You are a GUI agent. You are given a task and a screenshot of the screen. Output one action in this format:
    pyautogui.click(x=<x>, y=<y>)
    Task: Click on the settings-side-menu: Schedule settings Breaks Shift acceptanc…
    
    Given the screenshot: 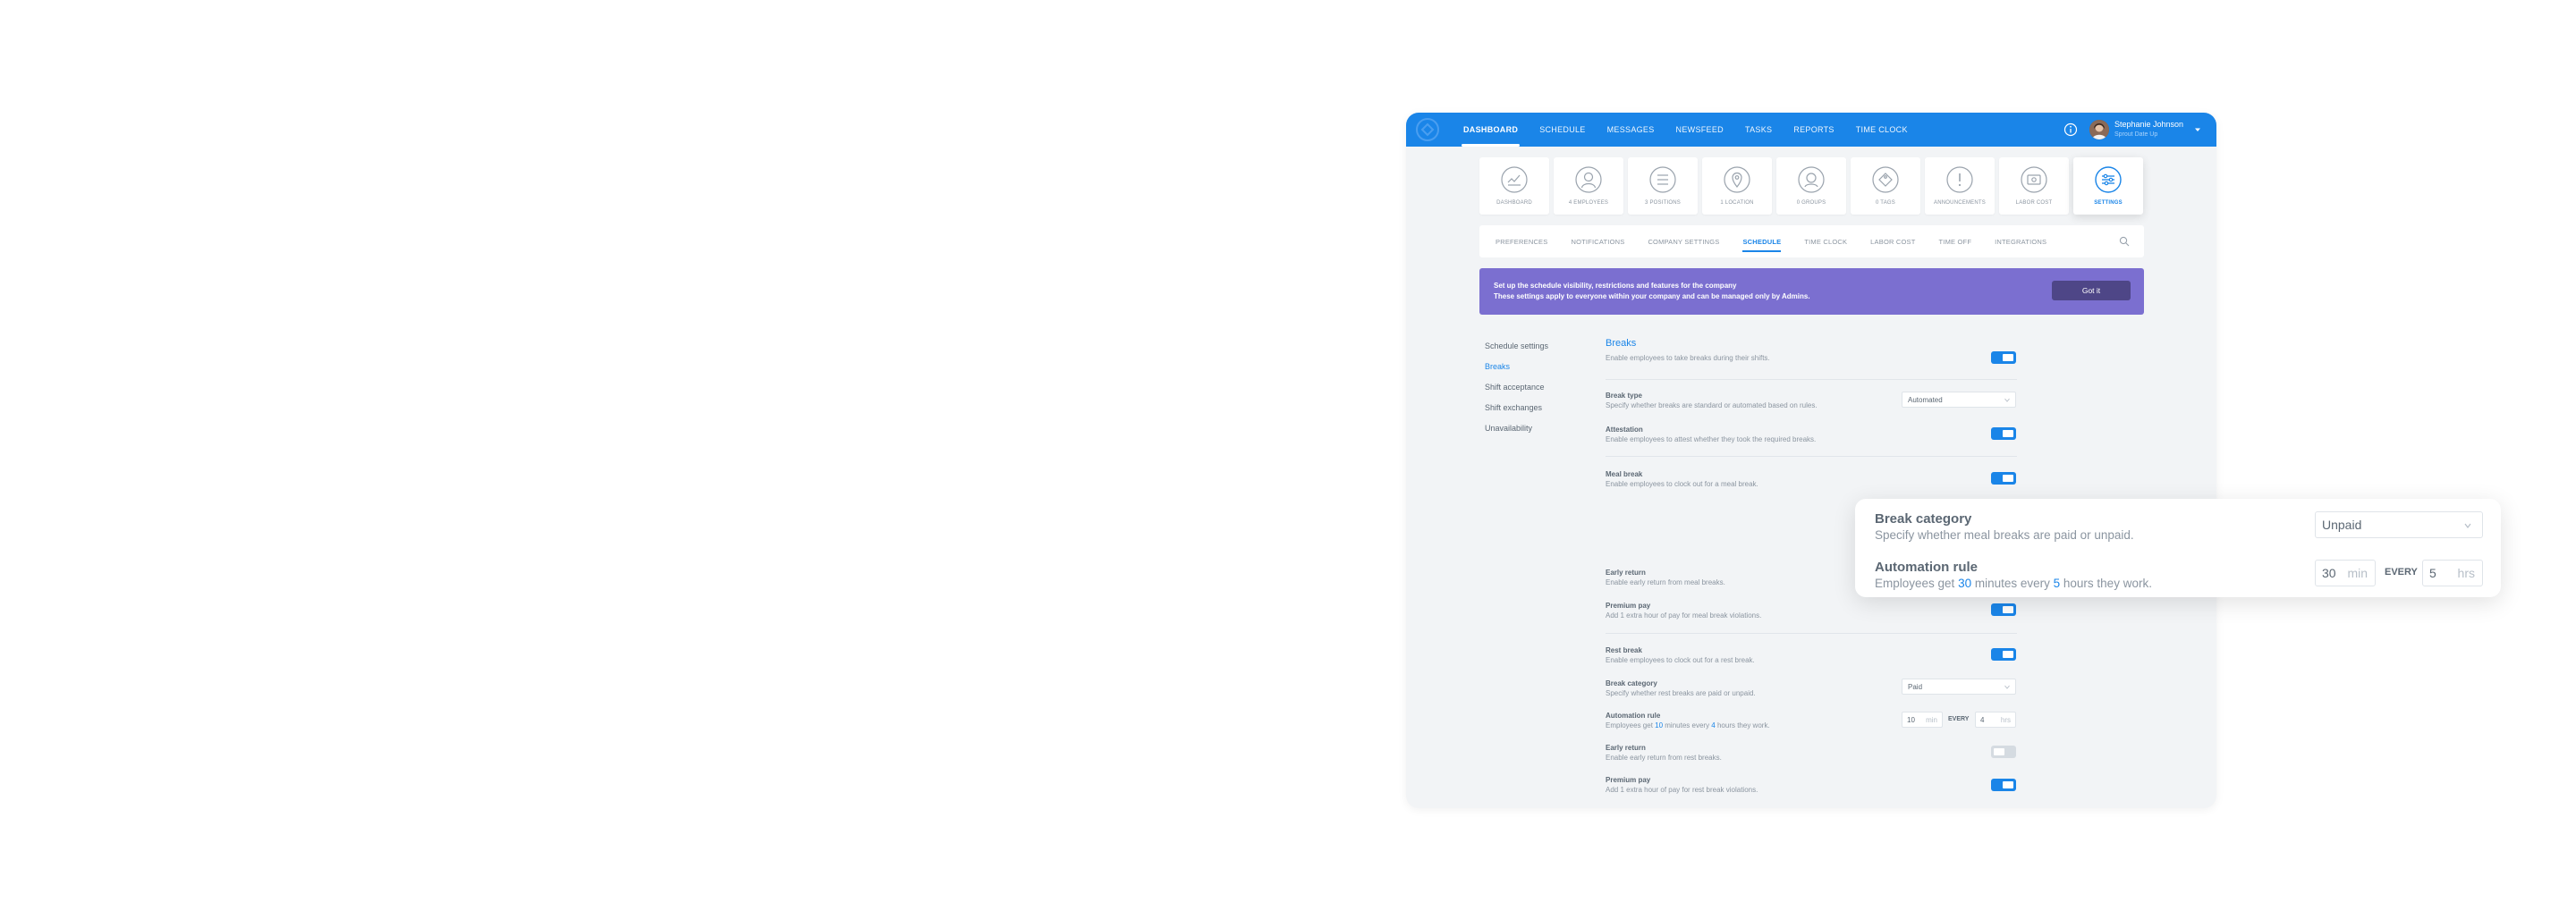 What is the action you would take?
    pyautogui.click(x=1516, y=392)
    